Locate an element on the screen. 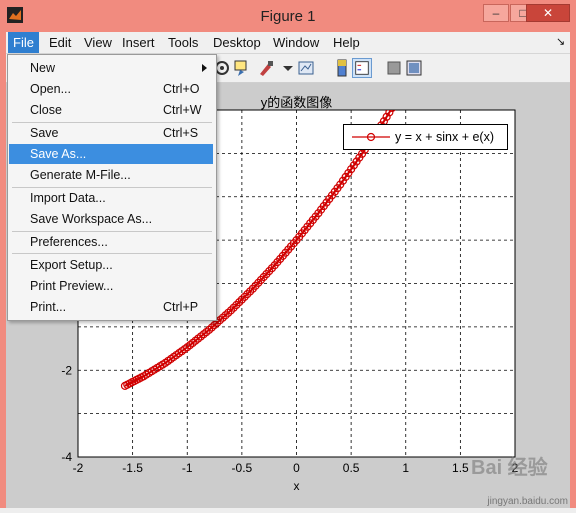 The height and width of the screenshot is (513, 576). y-tick-label: -2 is located at coordinates (66, 370).